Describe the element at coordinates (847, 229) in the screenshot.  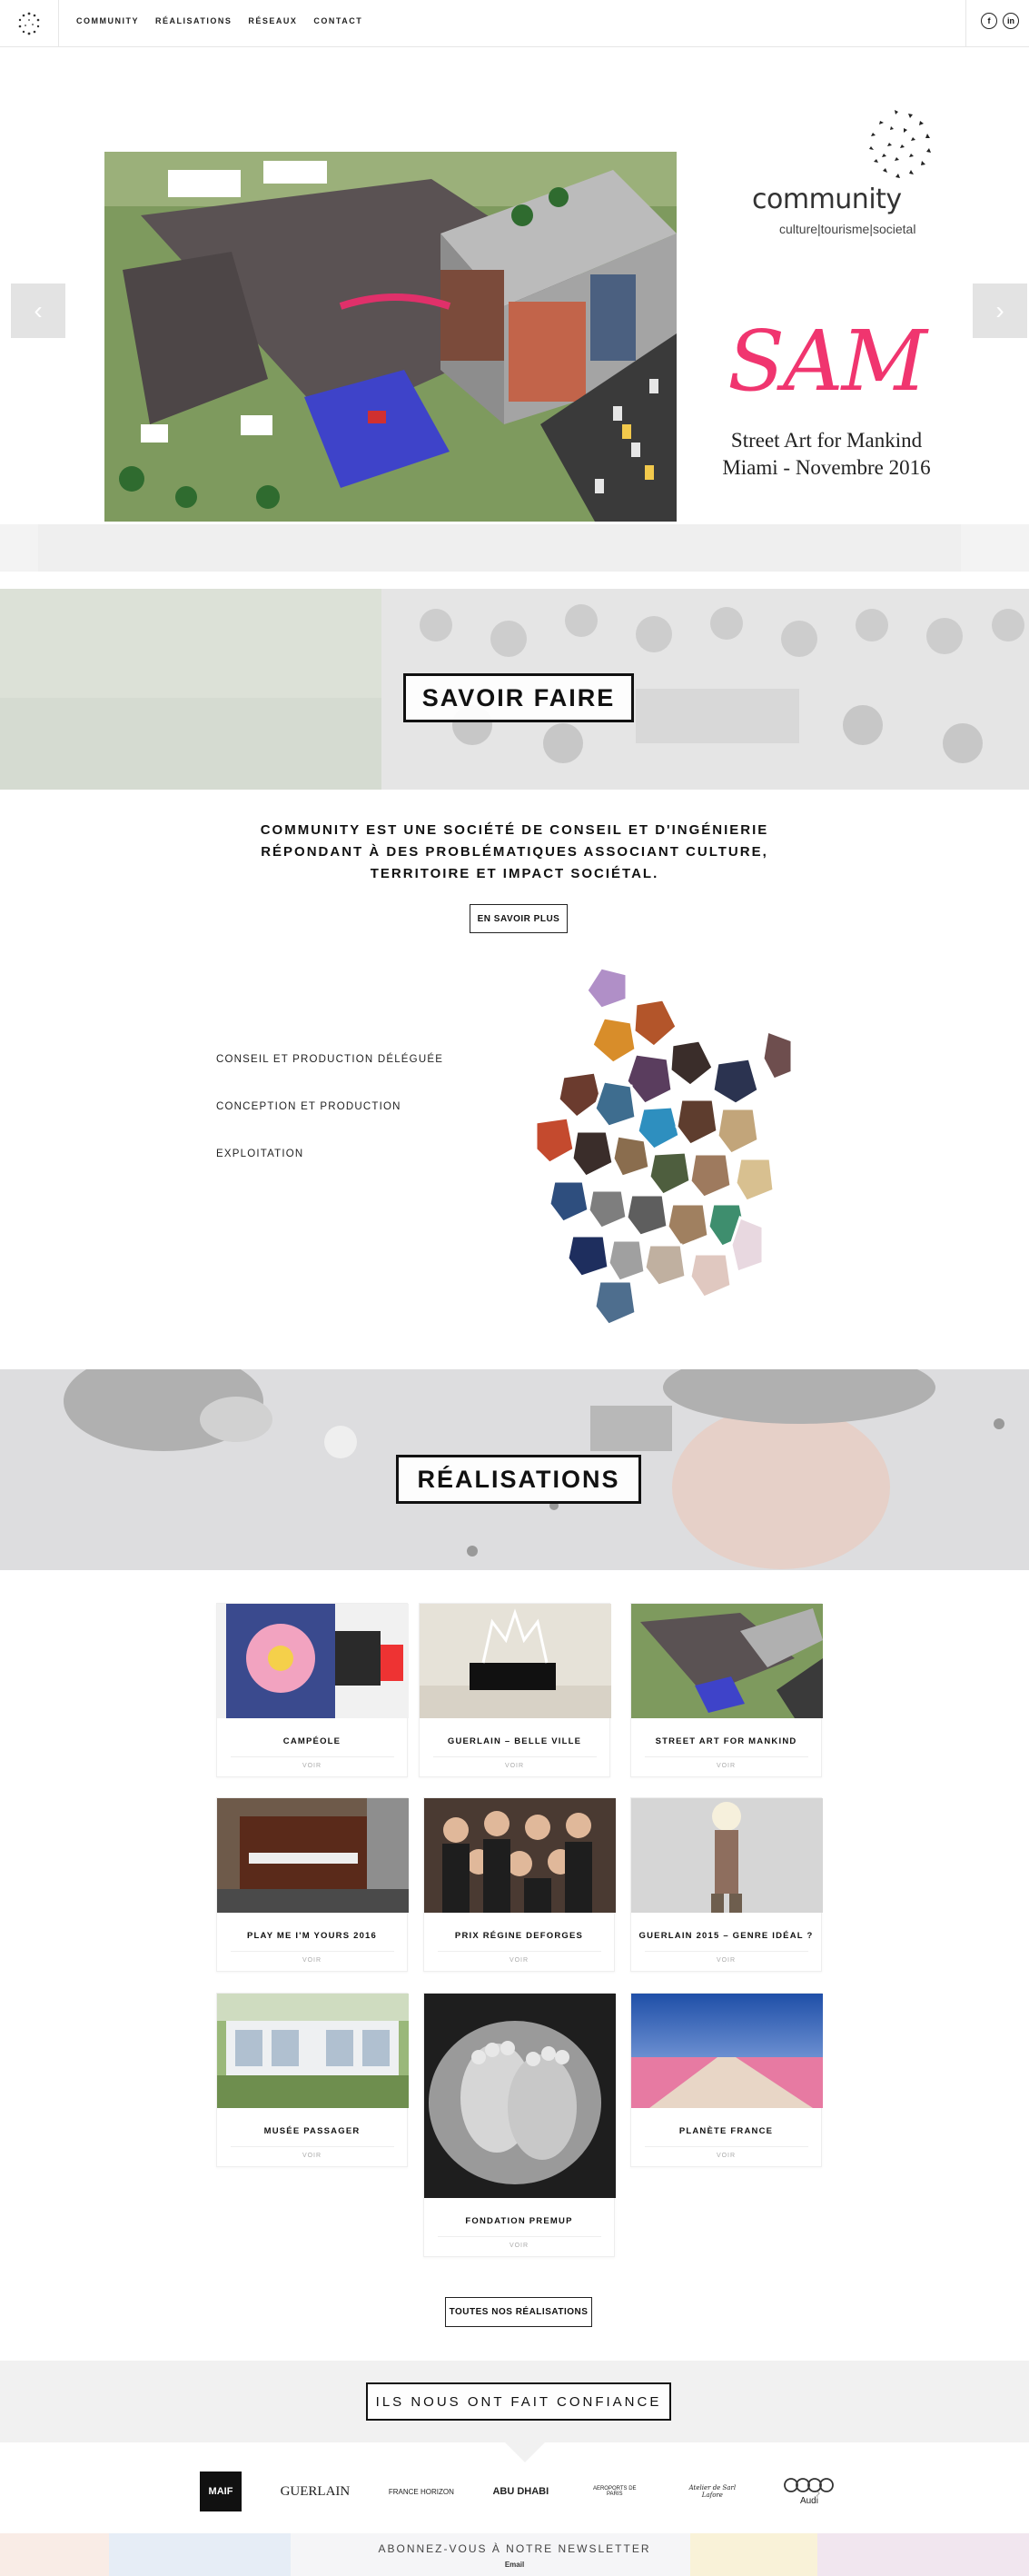
I see `brand-tagline: culture|tourisme|societal` at that location.